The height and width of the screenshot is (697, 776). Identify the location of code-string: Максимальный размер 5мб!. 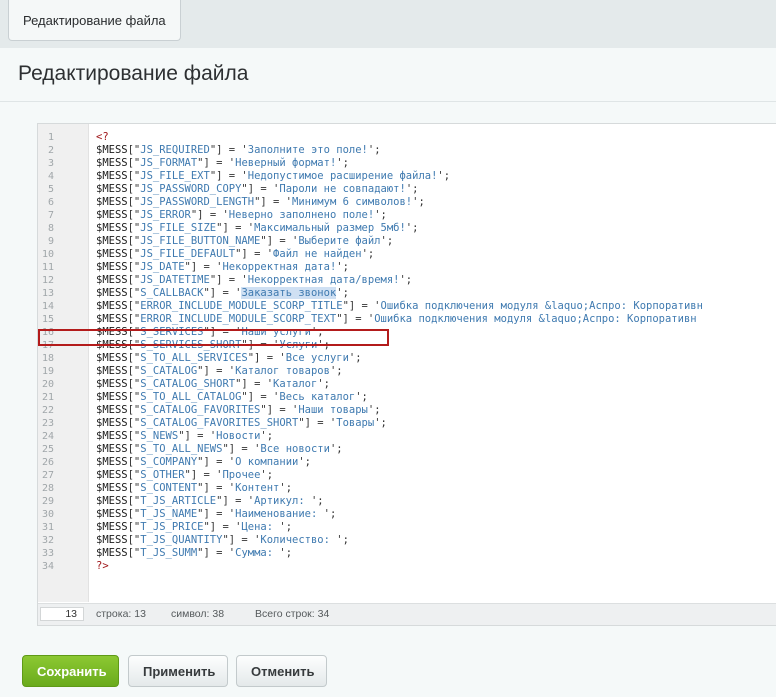
(330, 228).